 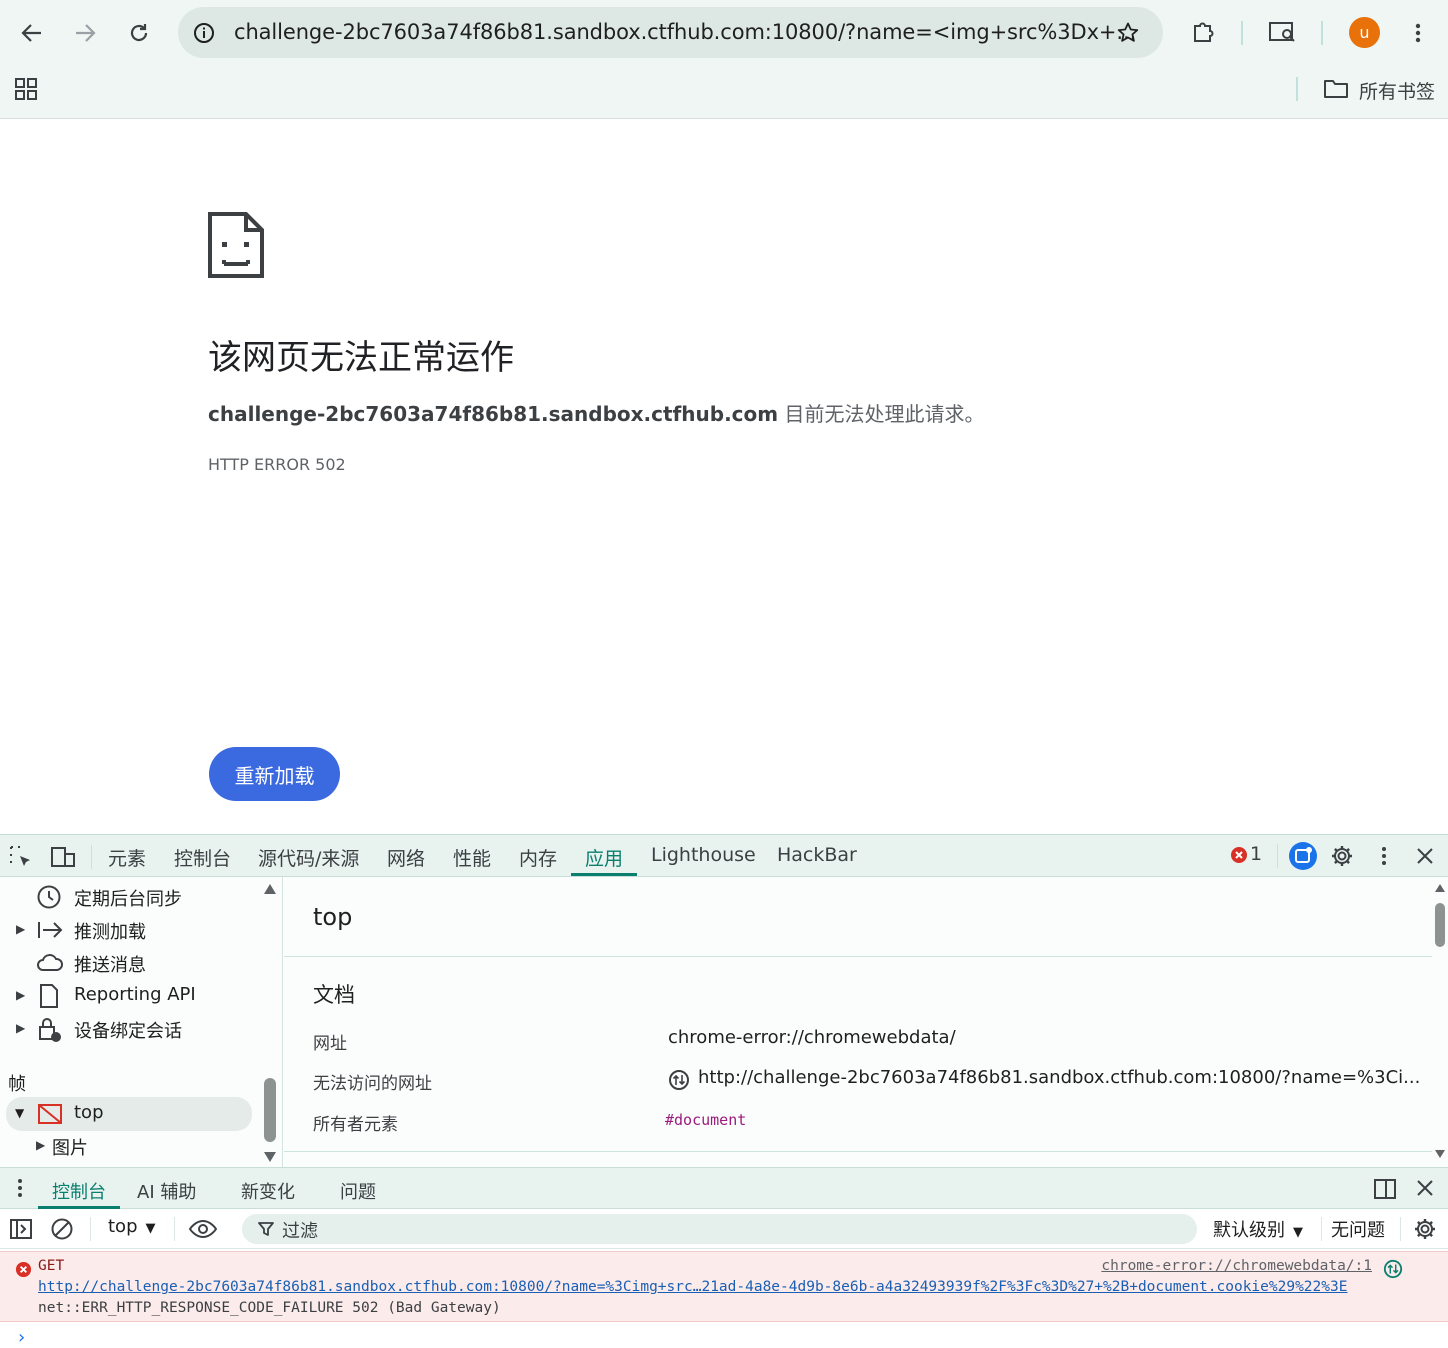 What do you see at coordinates (139, 33) in the screenshot?
I see `reload-toolbar-button` at bounding box center [139, 33].